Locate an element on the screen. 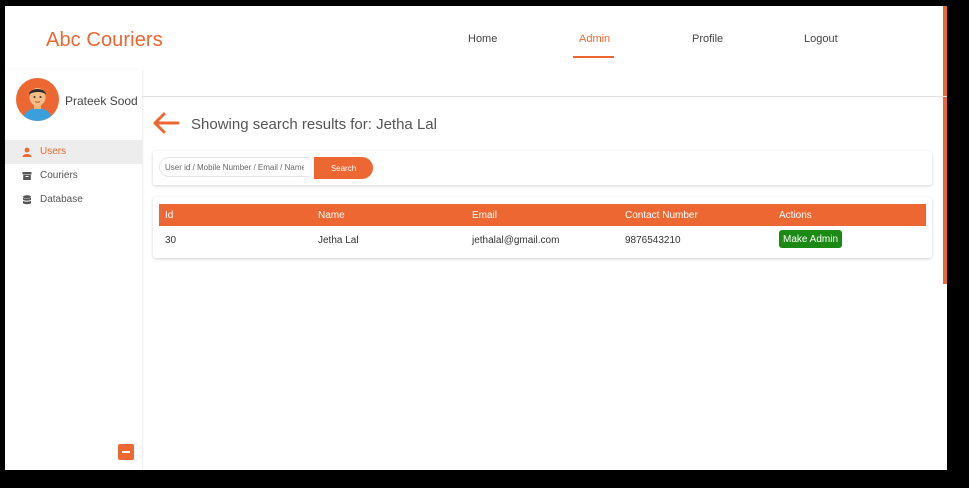  minus-icon is located at coordinates (126, 452).